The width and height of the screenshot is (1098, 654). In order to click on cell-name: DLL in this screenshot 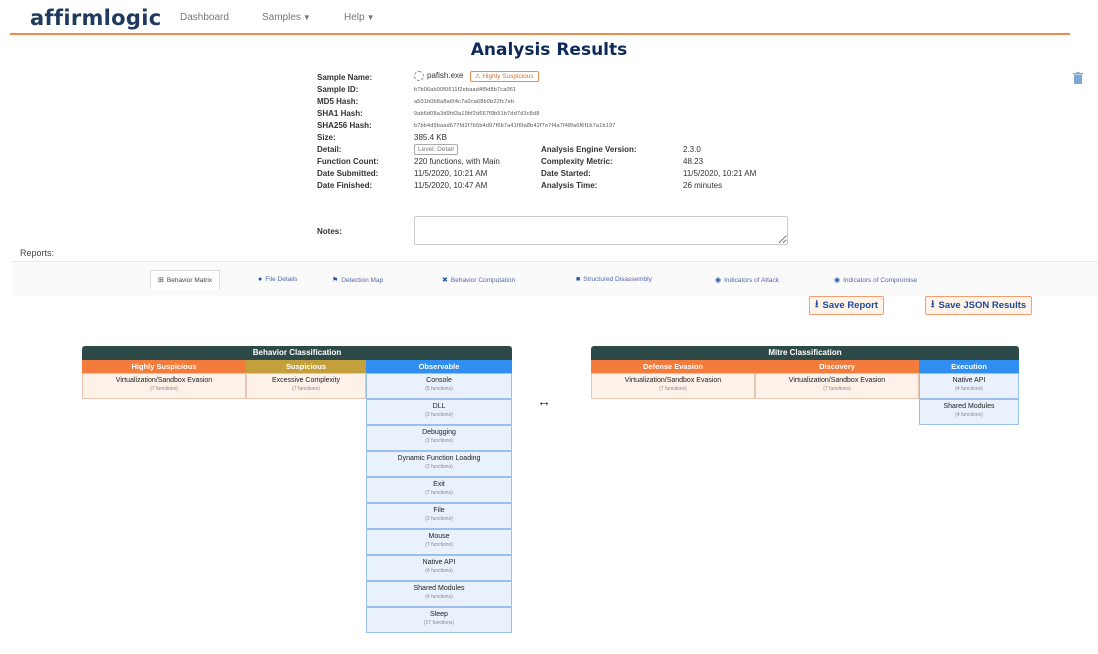, I will do `click(439, 406)`.